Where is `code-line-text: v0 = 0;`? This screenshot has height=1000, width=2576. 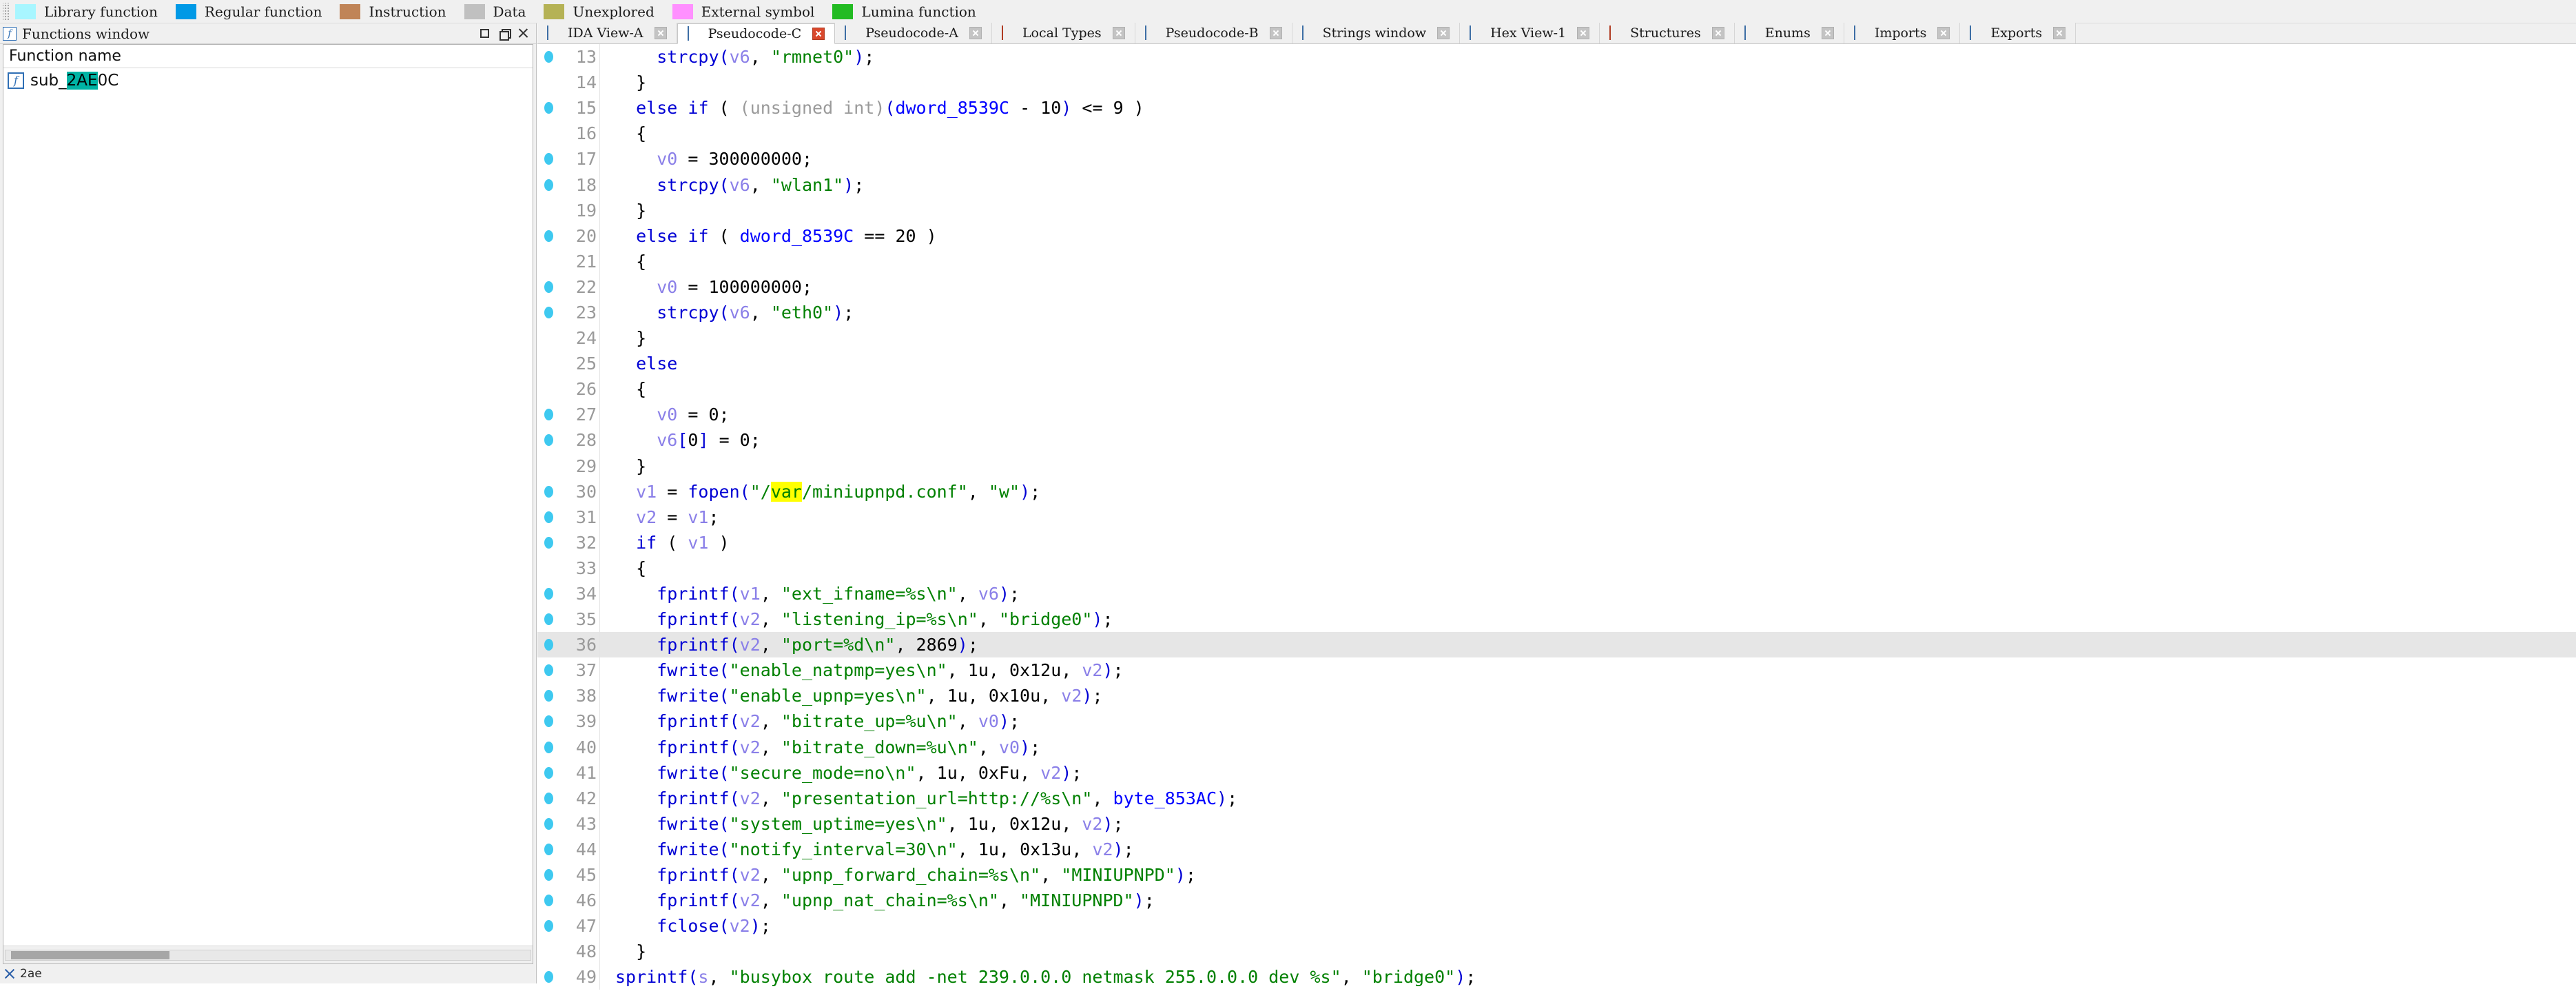 code-line-text: v0 = 0; is located at coordinates (1595, 415).